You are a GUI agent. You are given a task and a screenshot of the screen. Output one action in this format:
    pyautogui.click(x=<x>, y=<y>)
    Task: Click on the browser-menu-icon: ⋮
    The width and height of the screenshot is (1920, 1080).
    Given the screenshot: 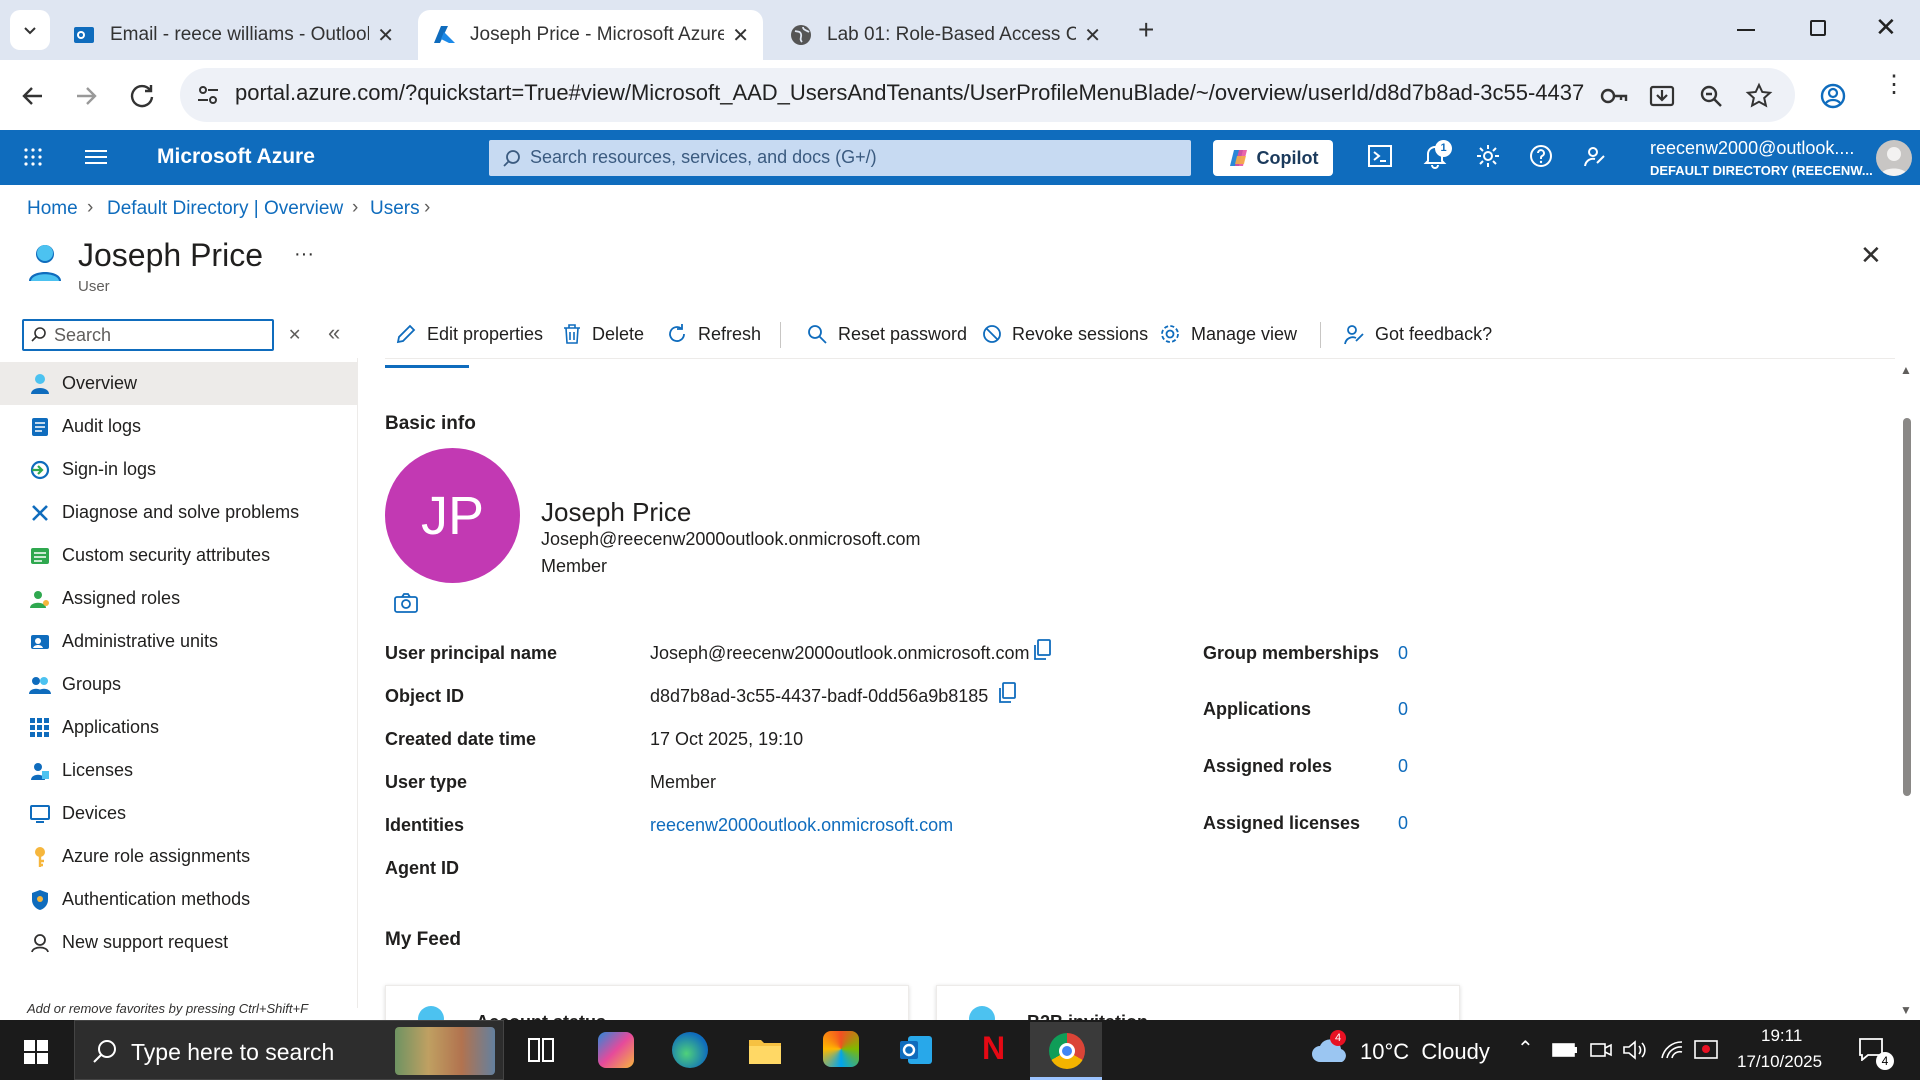 What is the action you would take?
    pyautogui.click(x=1894, y=85)
    